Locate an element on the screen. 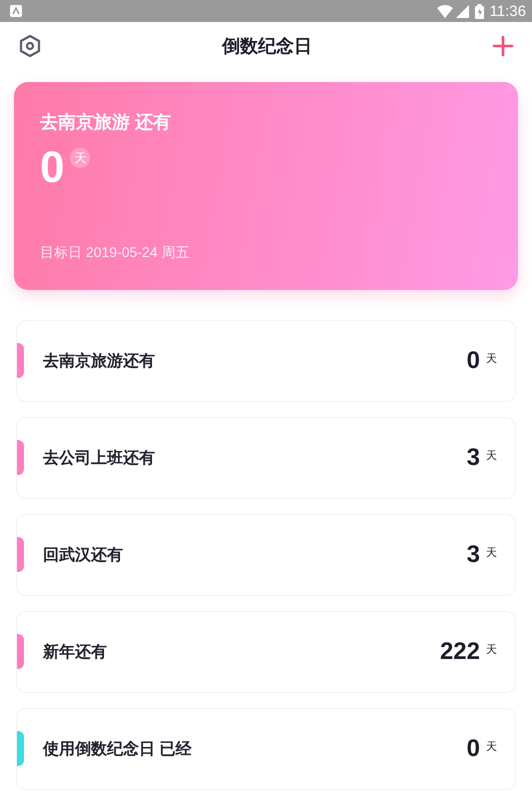 The width and height of the screenshot is (532, 812). event-card: 使用倒数纪念日 已经 0 天 is located at coordinates (266, 749).